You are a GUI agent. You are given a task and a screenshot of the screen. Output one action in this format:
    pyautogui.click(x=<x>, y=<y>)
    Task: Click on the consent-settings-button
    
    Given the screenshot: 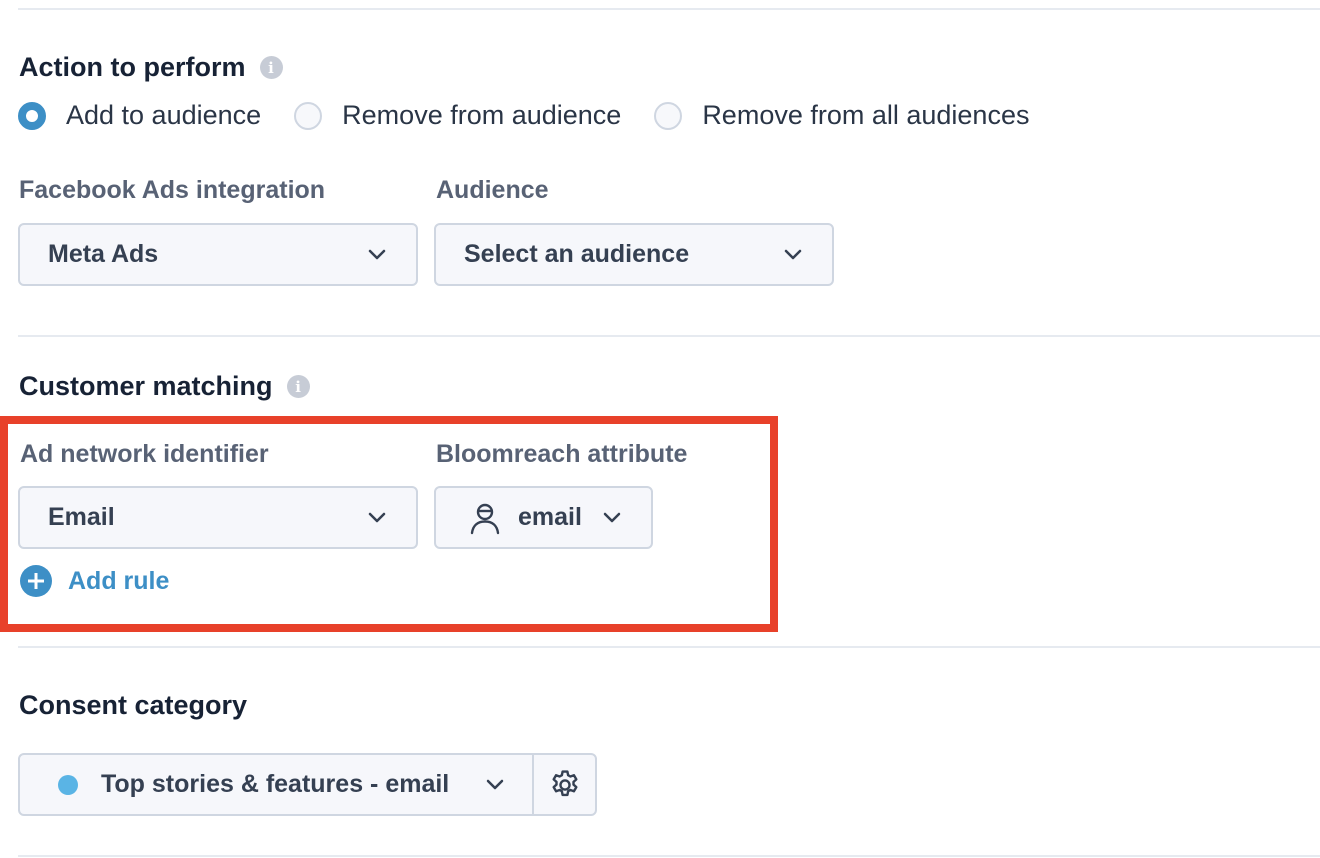 What is the action you would take?
    pyautogui.click(x=563, y=784)
    